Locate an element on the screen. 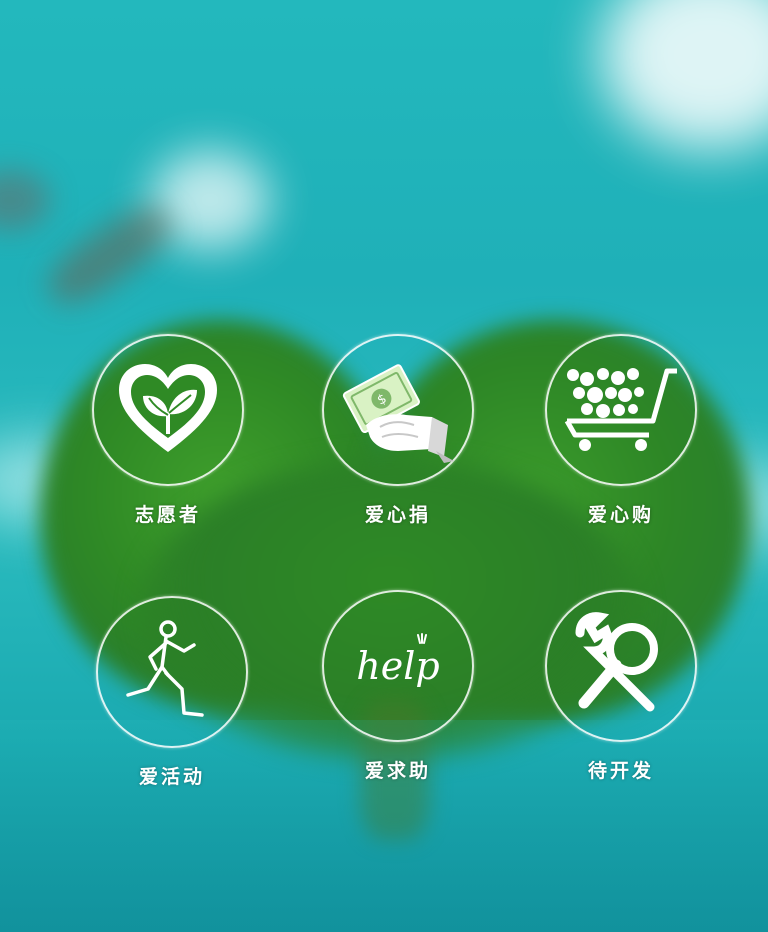  help-icon: help is located at coordinates (398, 660).